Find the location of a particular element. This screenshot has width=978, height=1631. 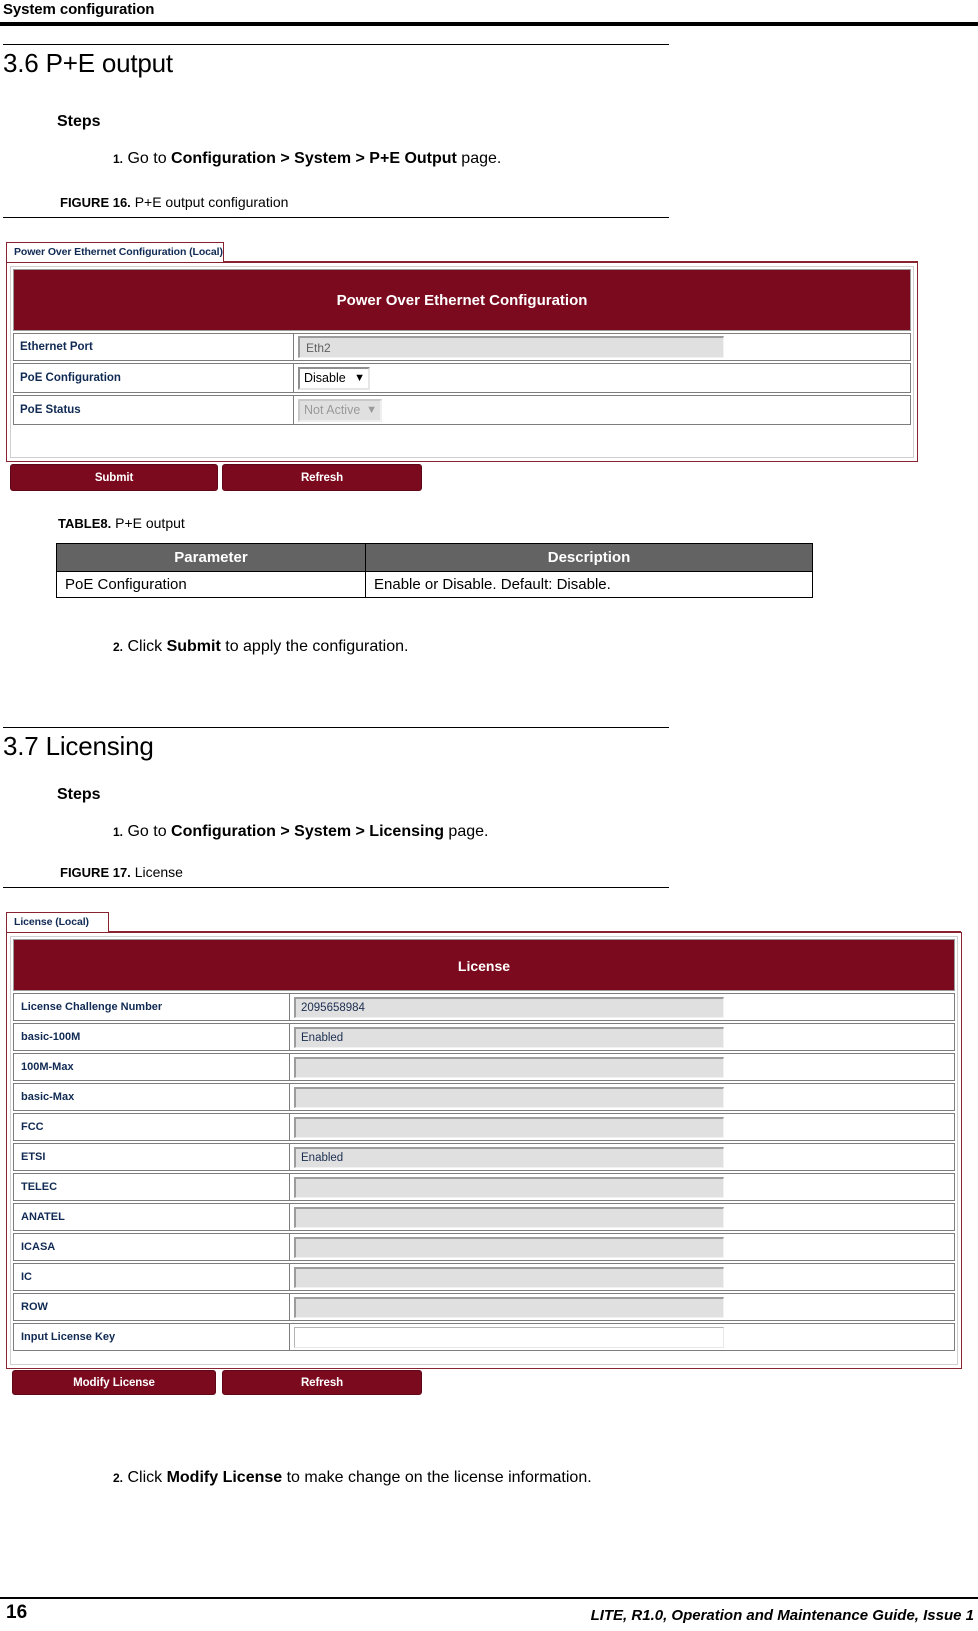

license-value-basic-max is located at coordinates (622, 1097).